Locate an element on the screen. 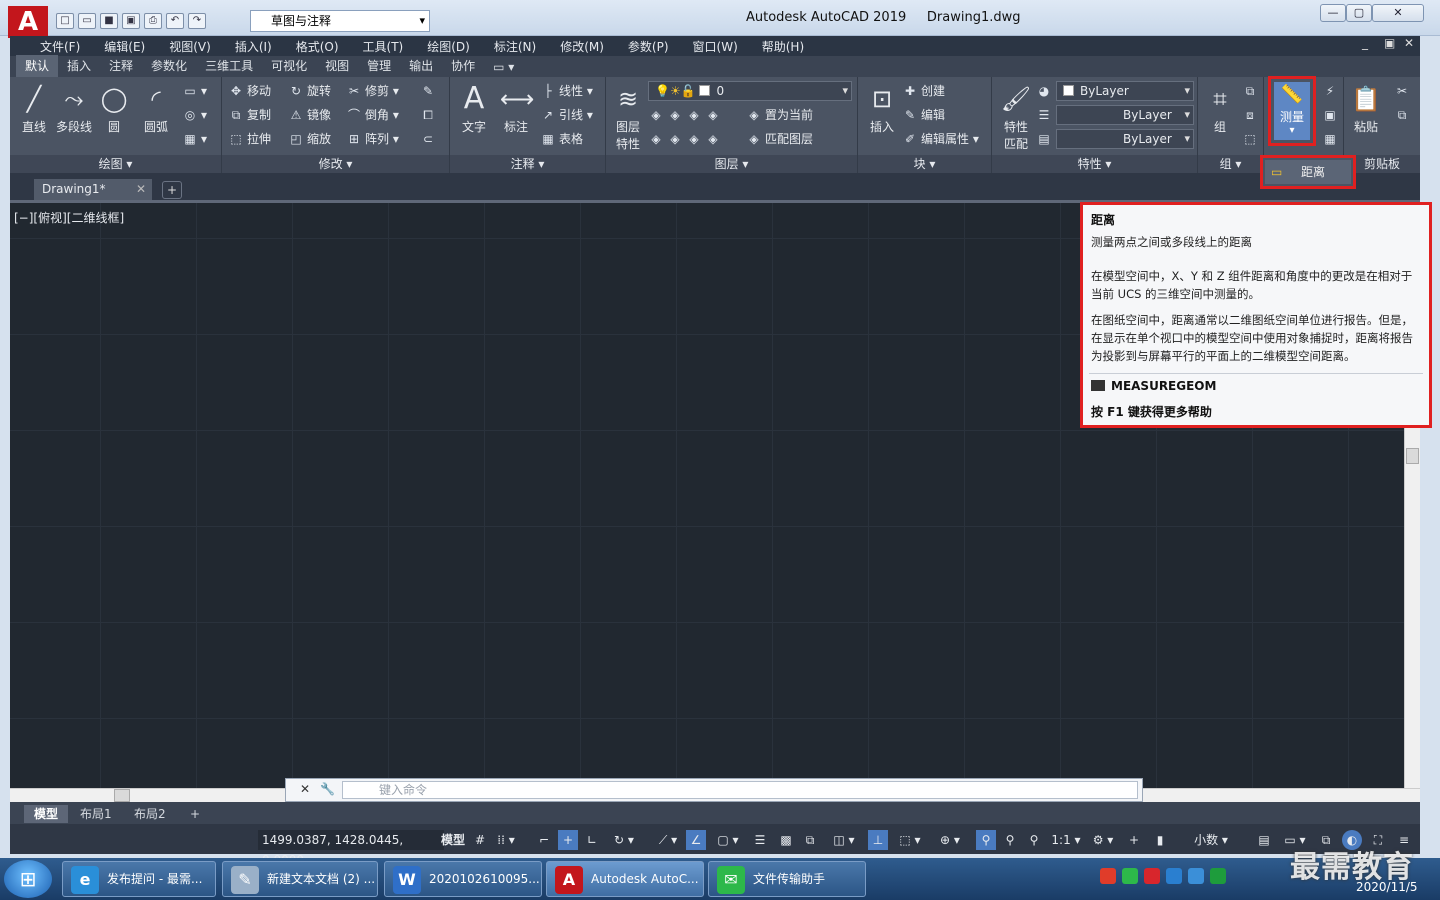 This screenshot has width=1440, height=900. array-button: ⊞ 阵列 ▾ is located at coordinates (372, 139).